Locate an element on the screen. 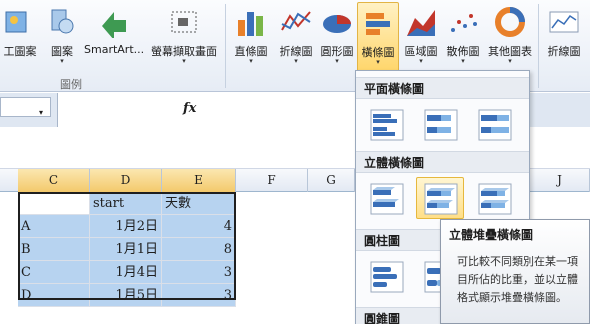 The height and width of the screenshot is (324, 590). cell-d2: 1月2日 is located at coordinates (126, 226).